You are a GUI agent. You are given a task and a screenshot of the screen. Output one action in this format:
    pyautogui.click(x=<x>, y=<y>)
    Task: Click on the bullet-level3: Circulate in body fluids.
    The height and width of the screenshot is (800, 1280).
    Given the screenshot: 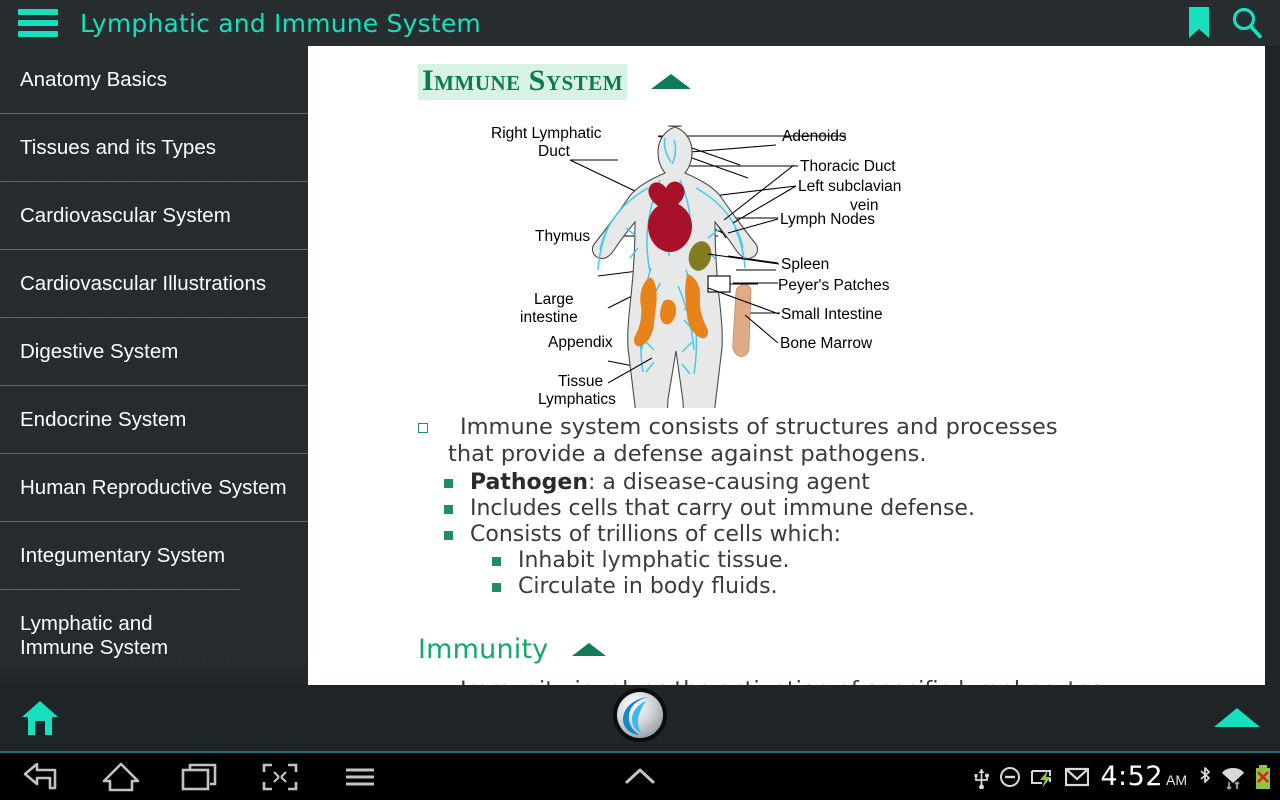 What is the action you would take?
    pyautogui.click(x=840, y=587)
    